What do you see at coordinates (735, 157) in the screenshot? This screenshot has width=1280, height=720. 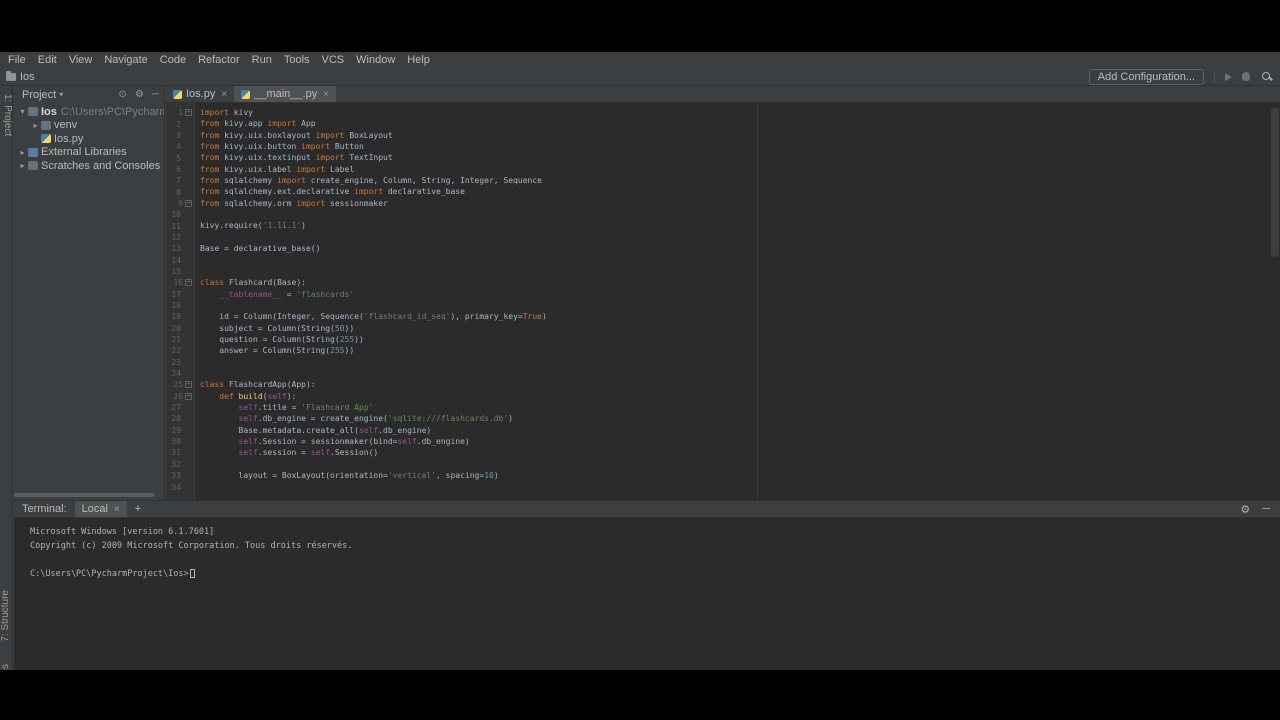 I see `code-line: from kivy.uix.textinput import TextInput` at bounding box center [735, 157].